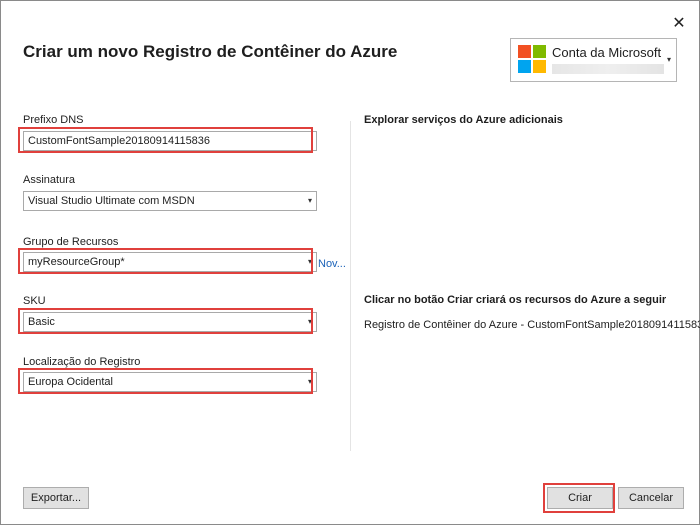 Image resolution: width=700 pixels, height=525 pixels. I want to click on location-select: Europa Ocidental ▾, so click(170, 382).